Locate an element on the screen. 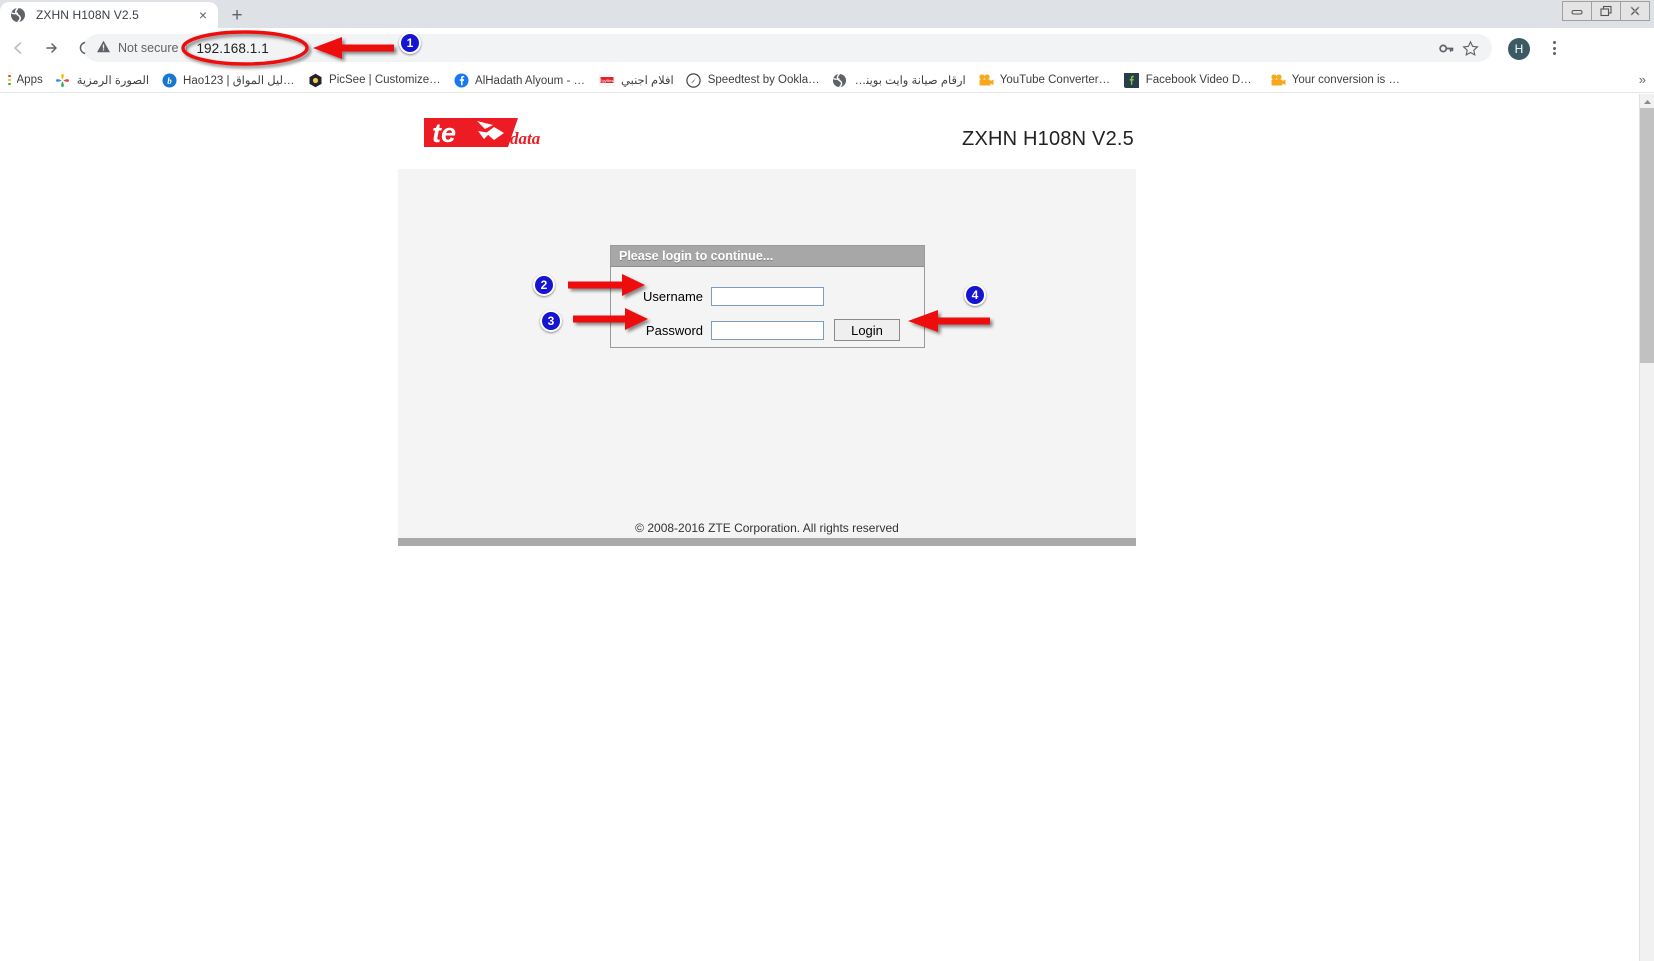 This screenshot has height=961, width=1654. speedtest-icon is located at coordinates (694, 80).